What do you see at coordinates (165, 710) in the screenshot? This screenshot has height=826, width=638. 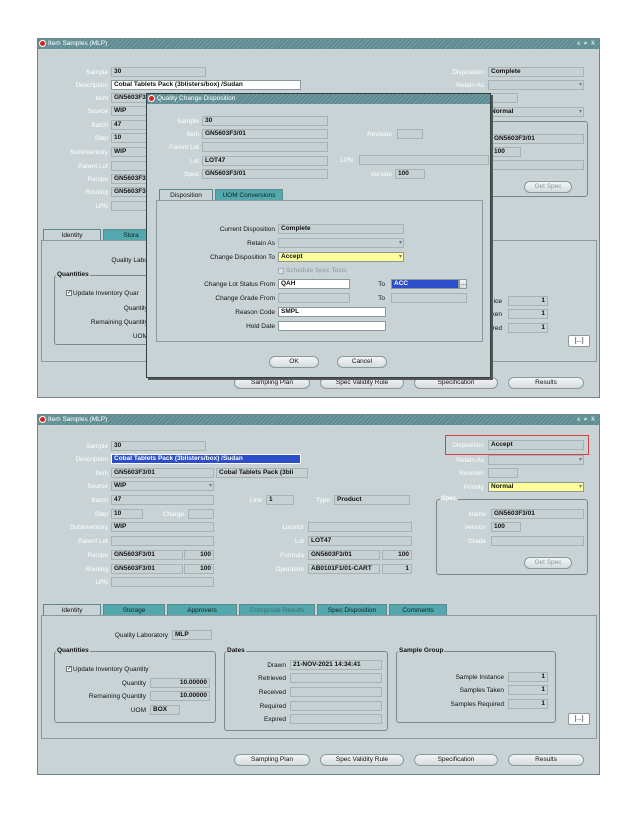 I see `uom-field: BOX` at bounding box center [165, 710].